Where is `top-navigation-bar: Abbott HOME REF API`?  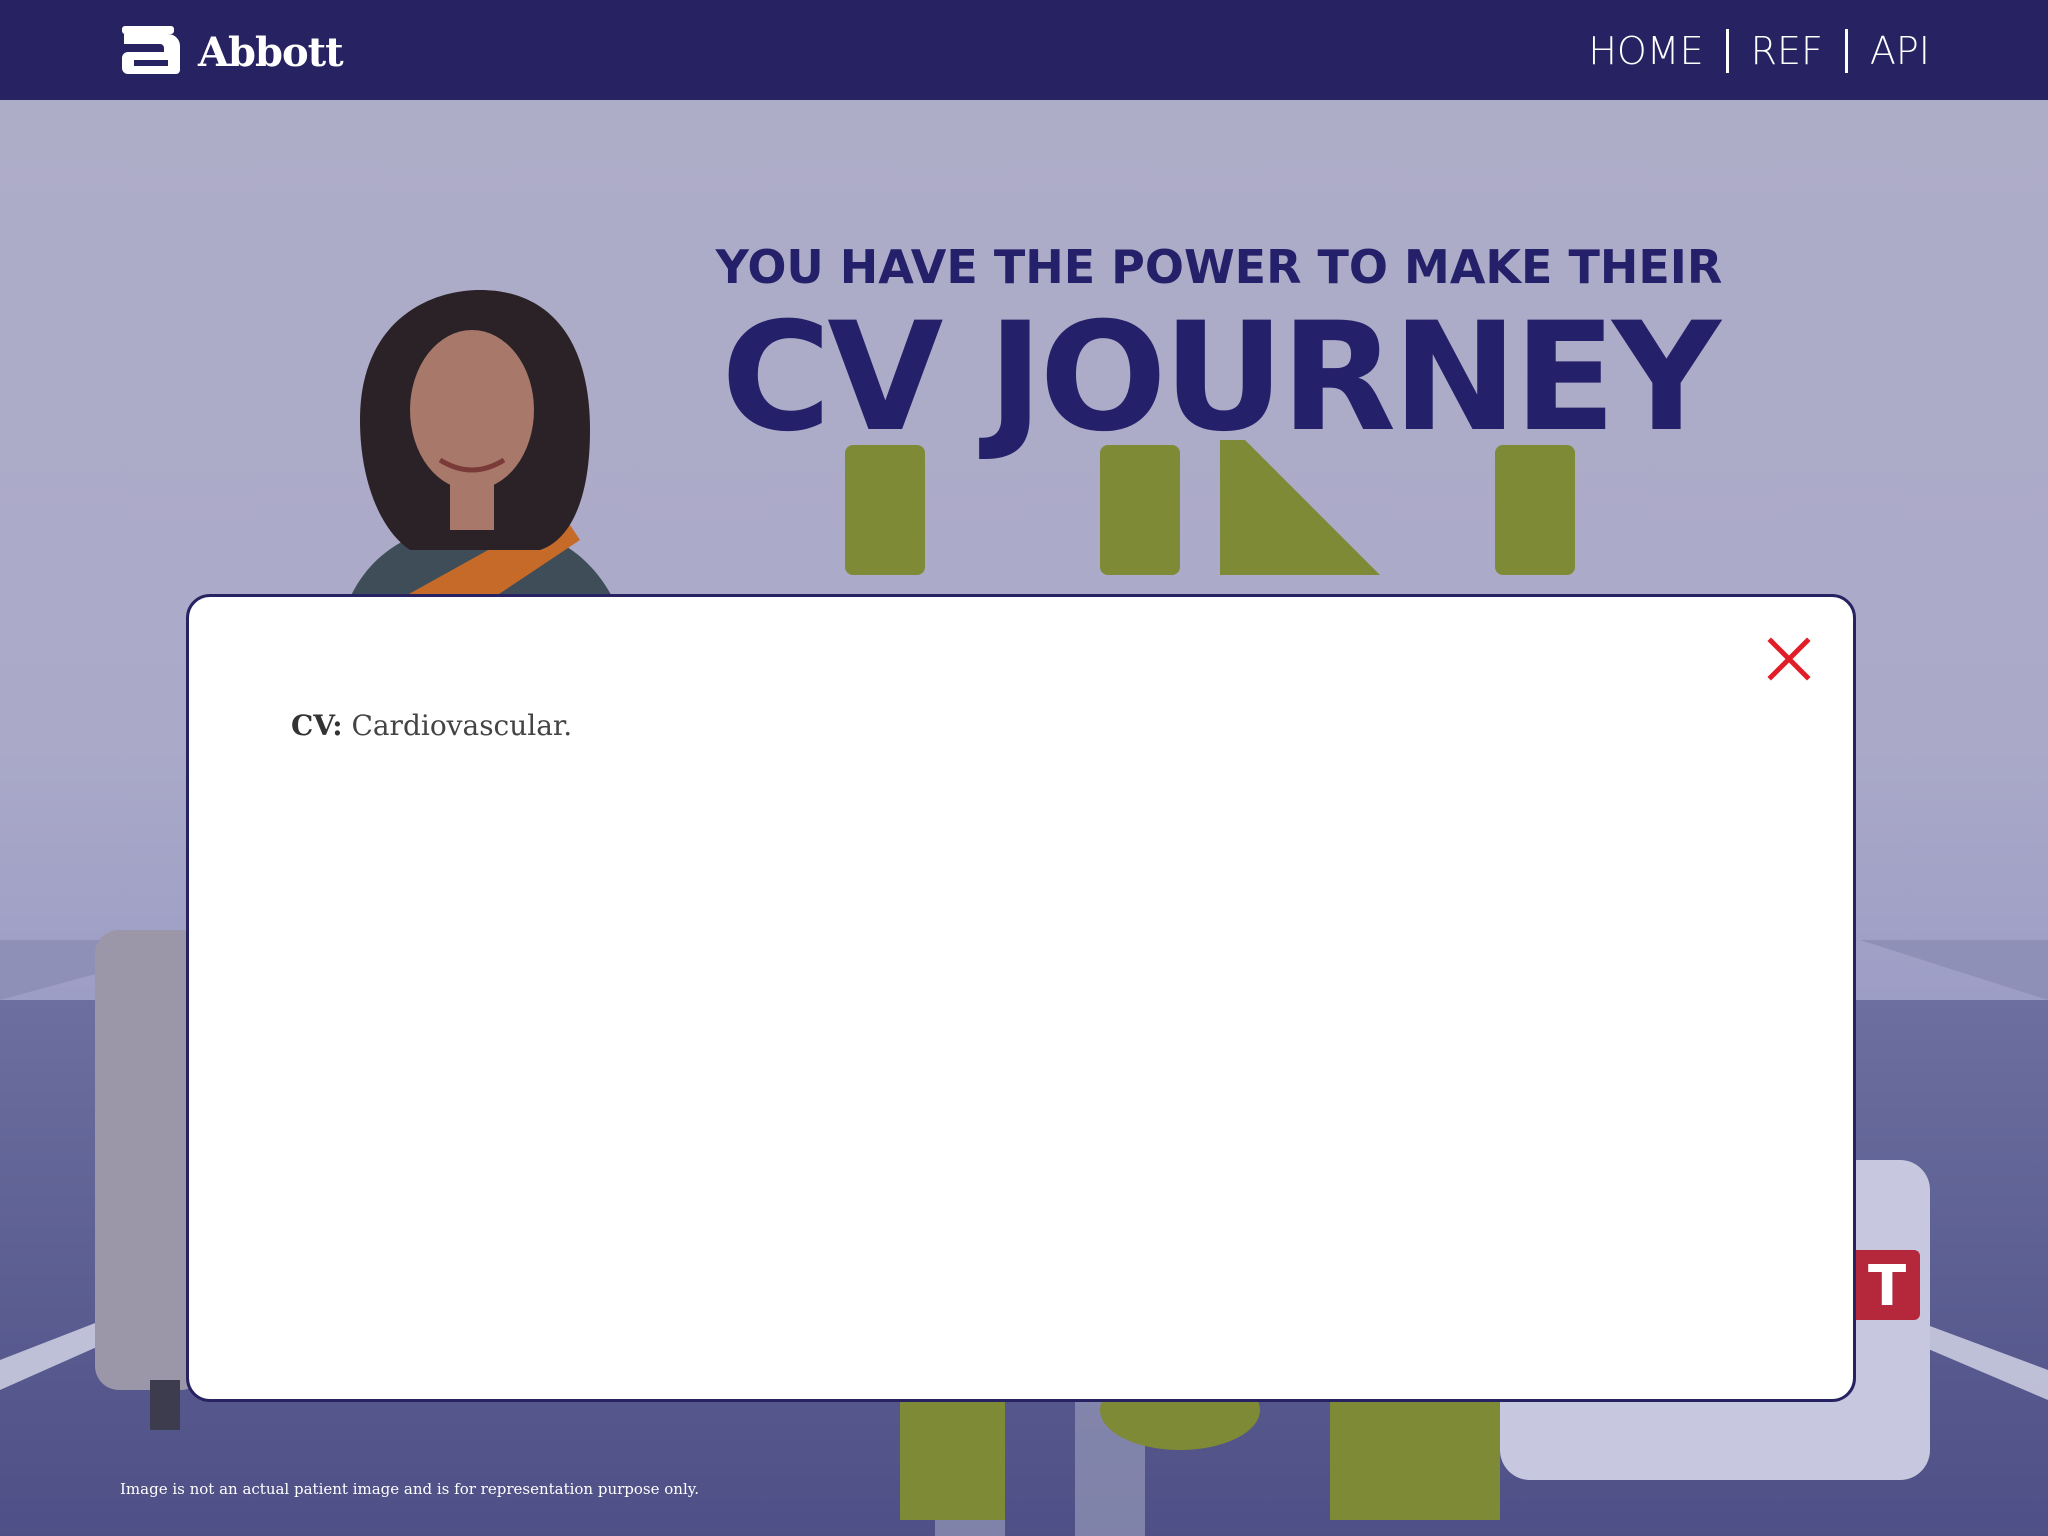 top-navigation-bar: Abbott HOME REF API is located at coordinates (1024, 50).